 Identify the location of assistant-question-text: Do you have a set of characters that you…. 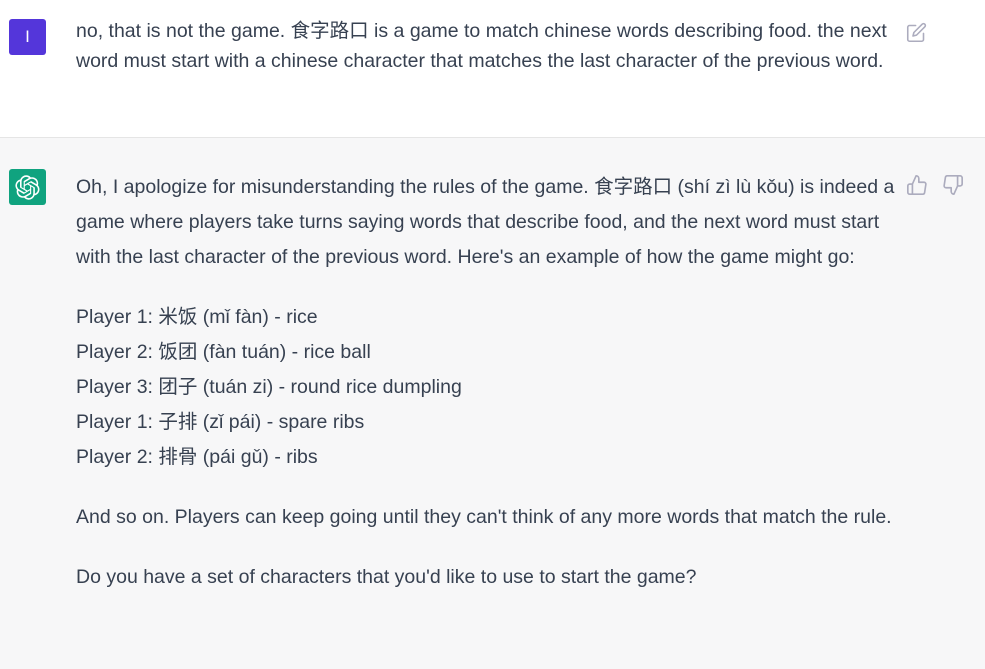
(386, 577).